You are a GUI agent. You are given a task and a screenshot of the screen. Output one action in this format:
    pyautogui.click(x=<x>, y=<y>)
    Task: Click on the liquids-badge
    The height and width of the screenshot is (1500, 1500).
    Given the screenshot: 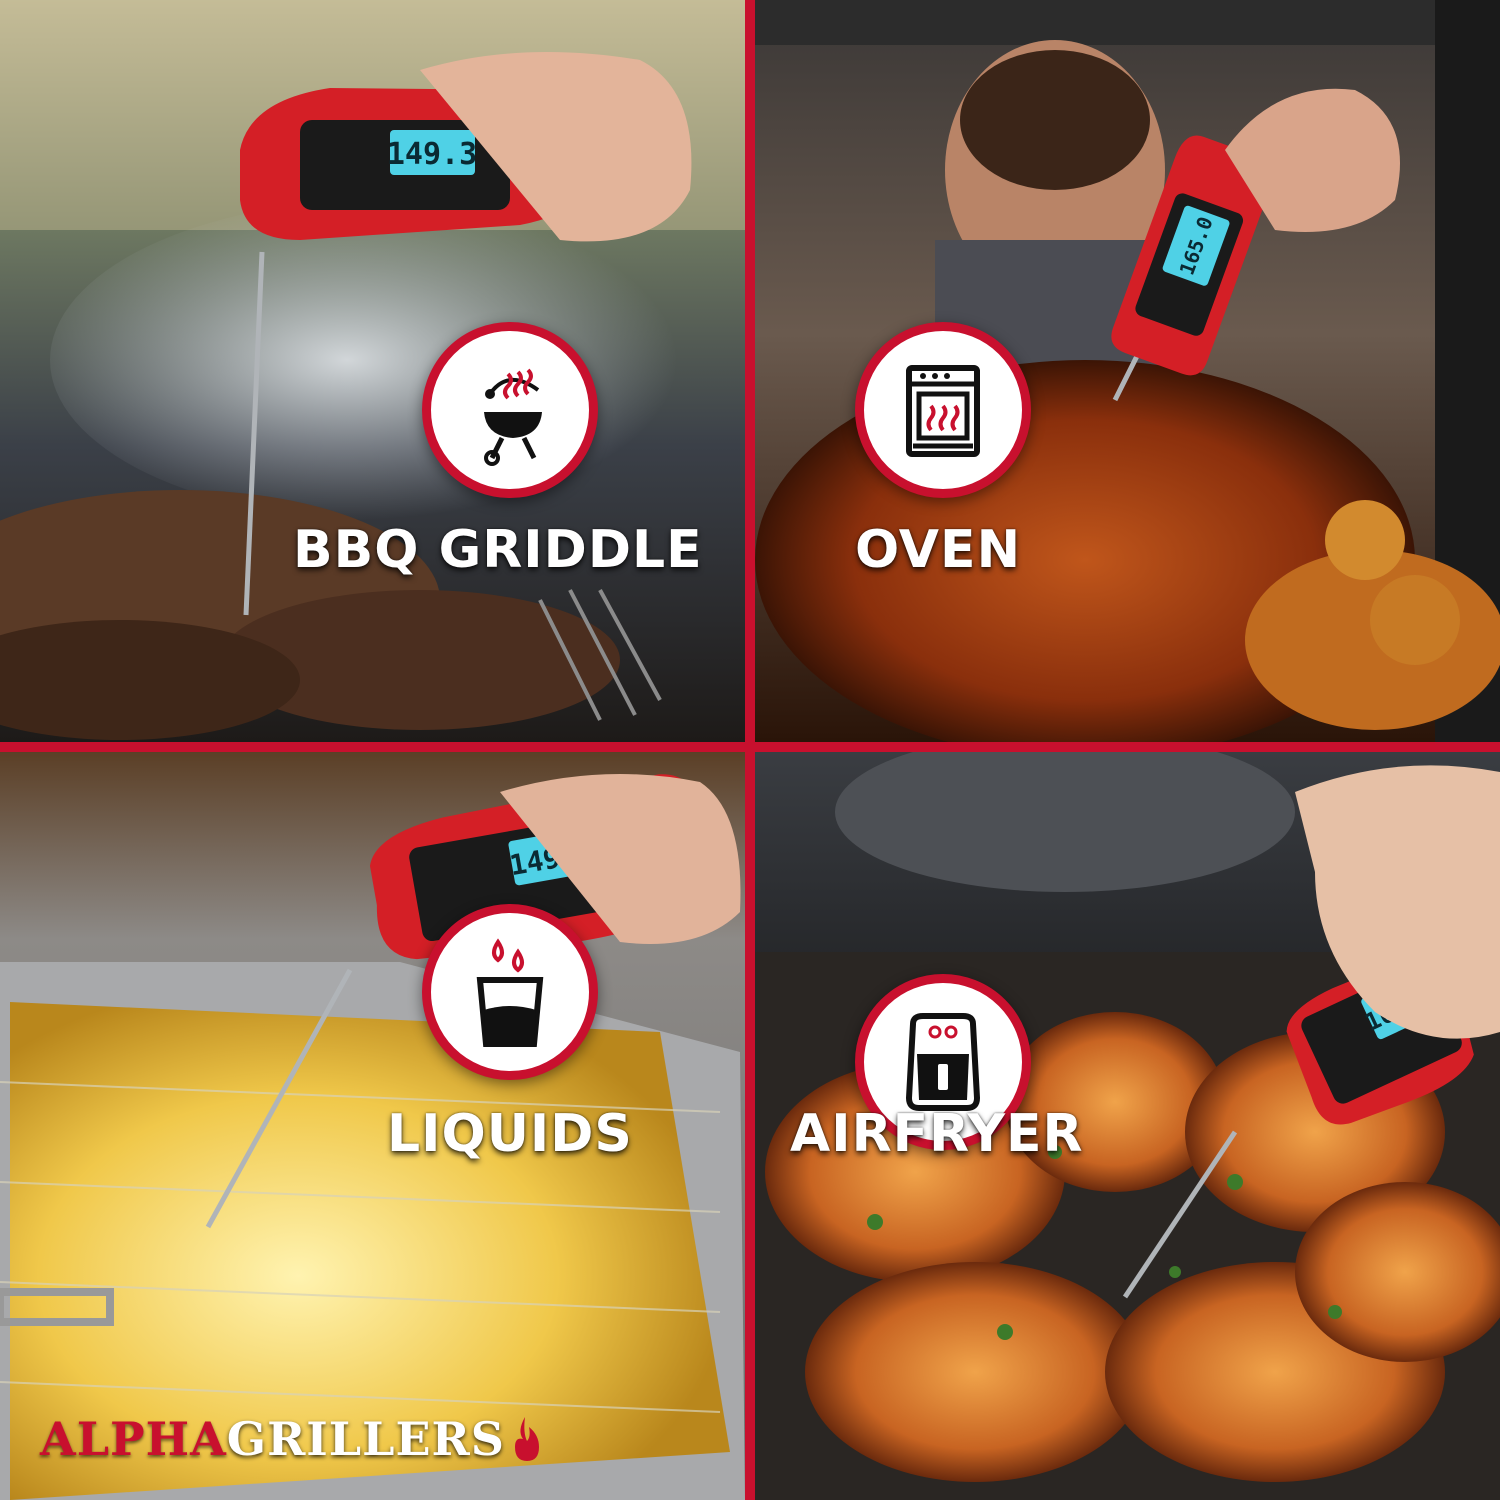 What is the action you would take?
    pyautogui.click(x=510, y=992)
    